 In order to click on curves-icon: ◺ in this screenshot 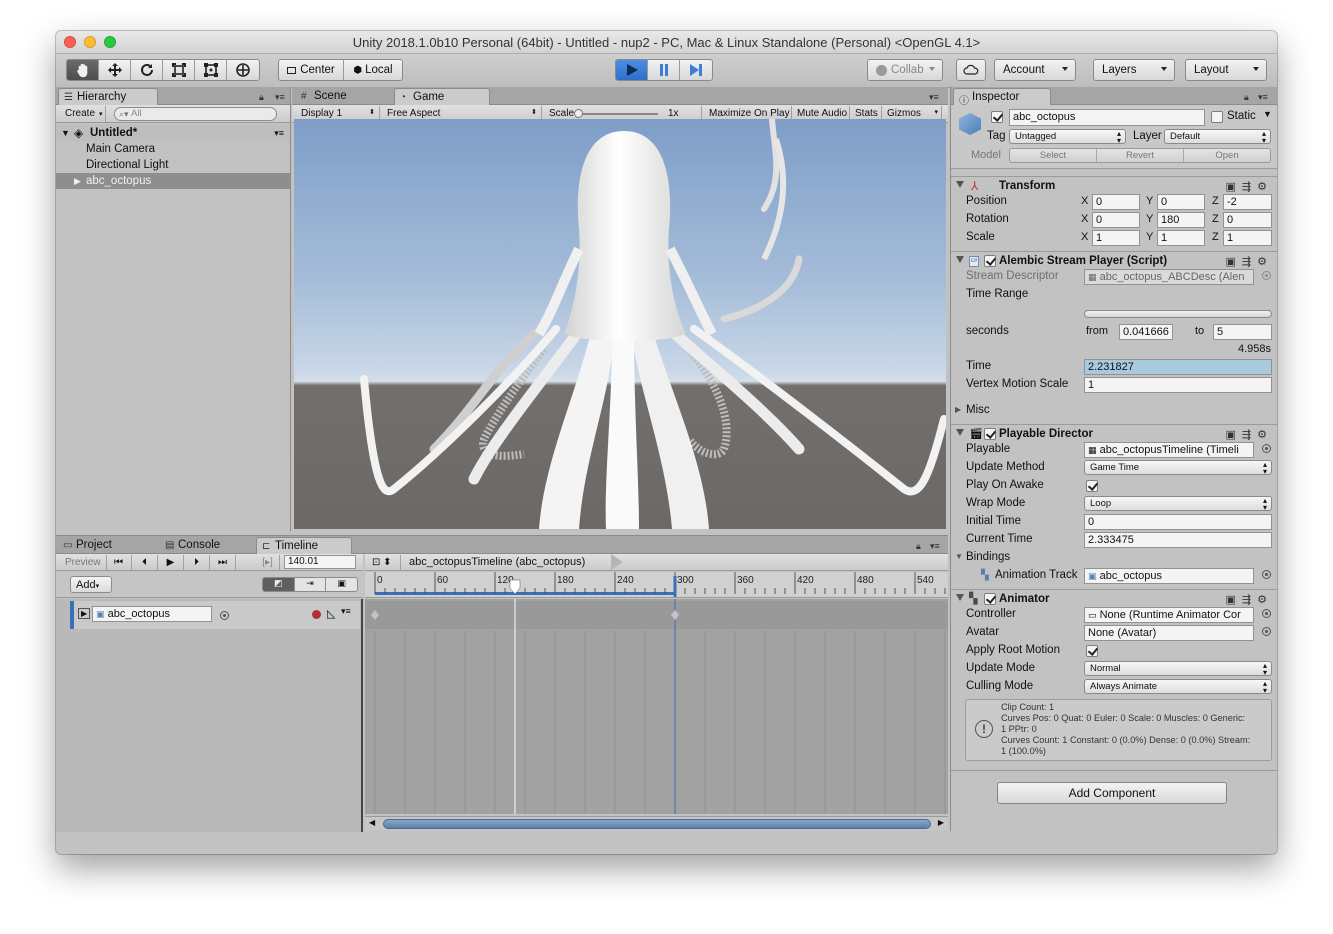, I will do `click(331, 613)`.